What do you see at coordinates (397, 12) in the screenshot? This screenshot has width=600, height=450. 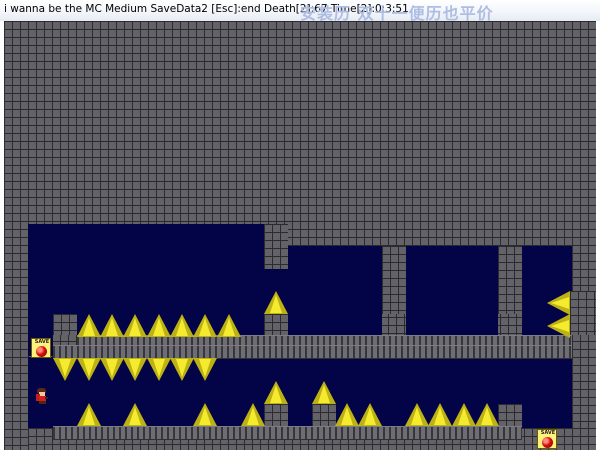 I see `title-bar-watermark: 安装历 双十一便历也平价` at bounding box center [397, 12].